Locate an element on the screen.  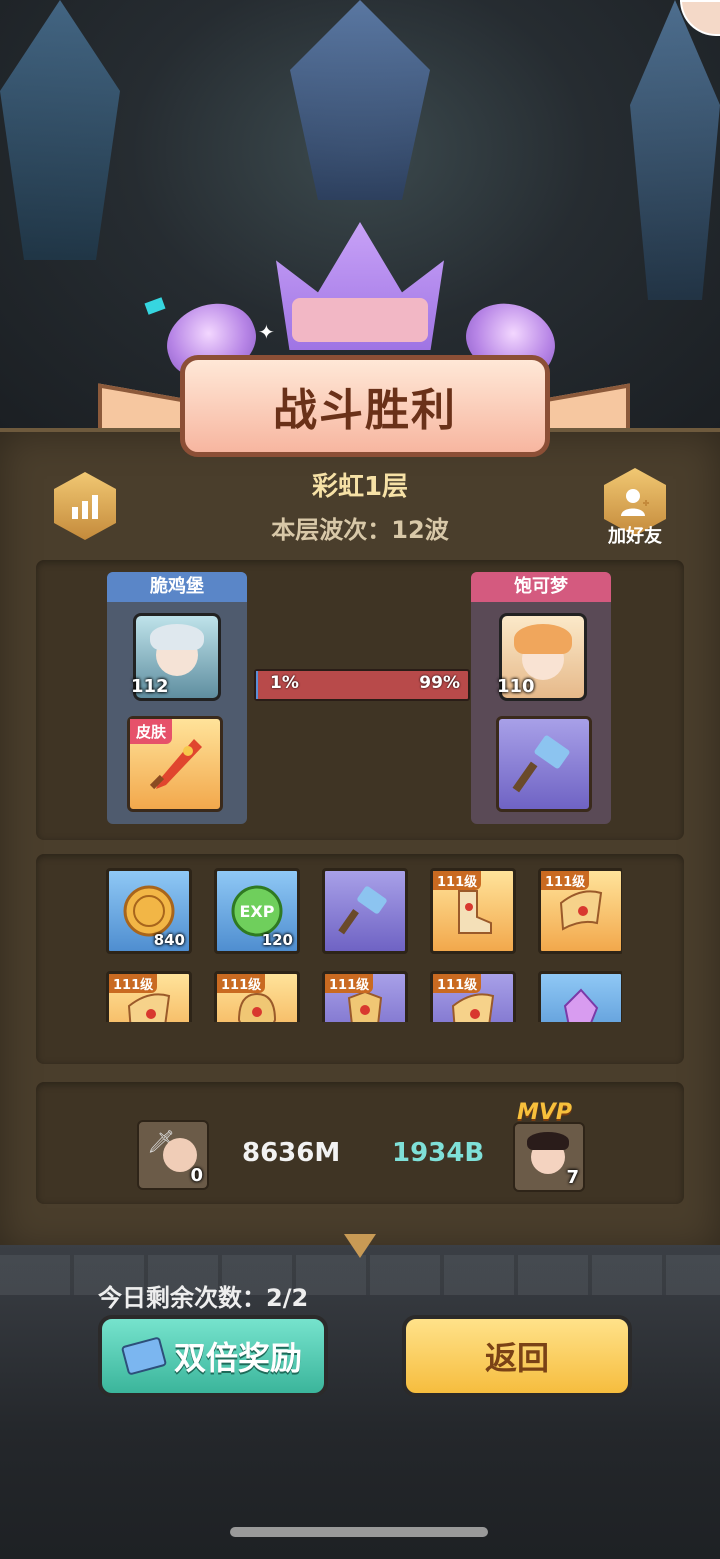
svg-text: EXP is located at coordinates (257, 911).